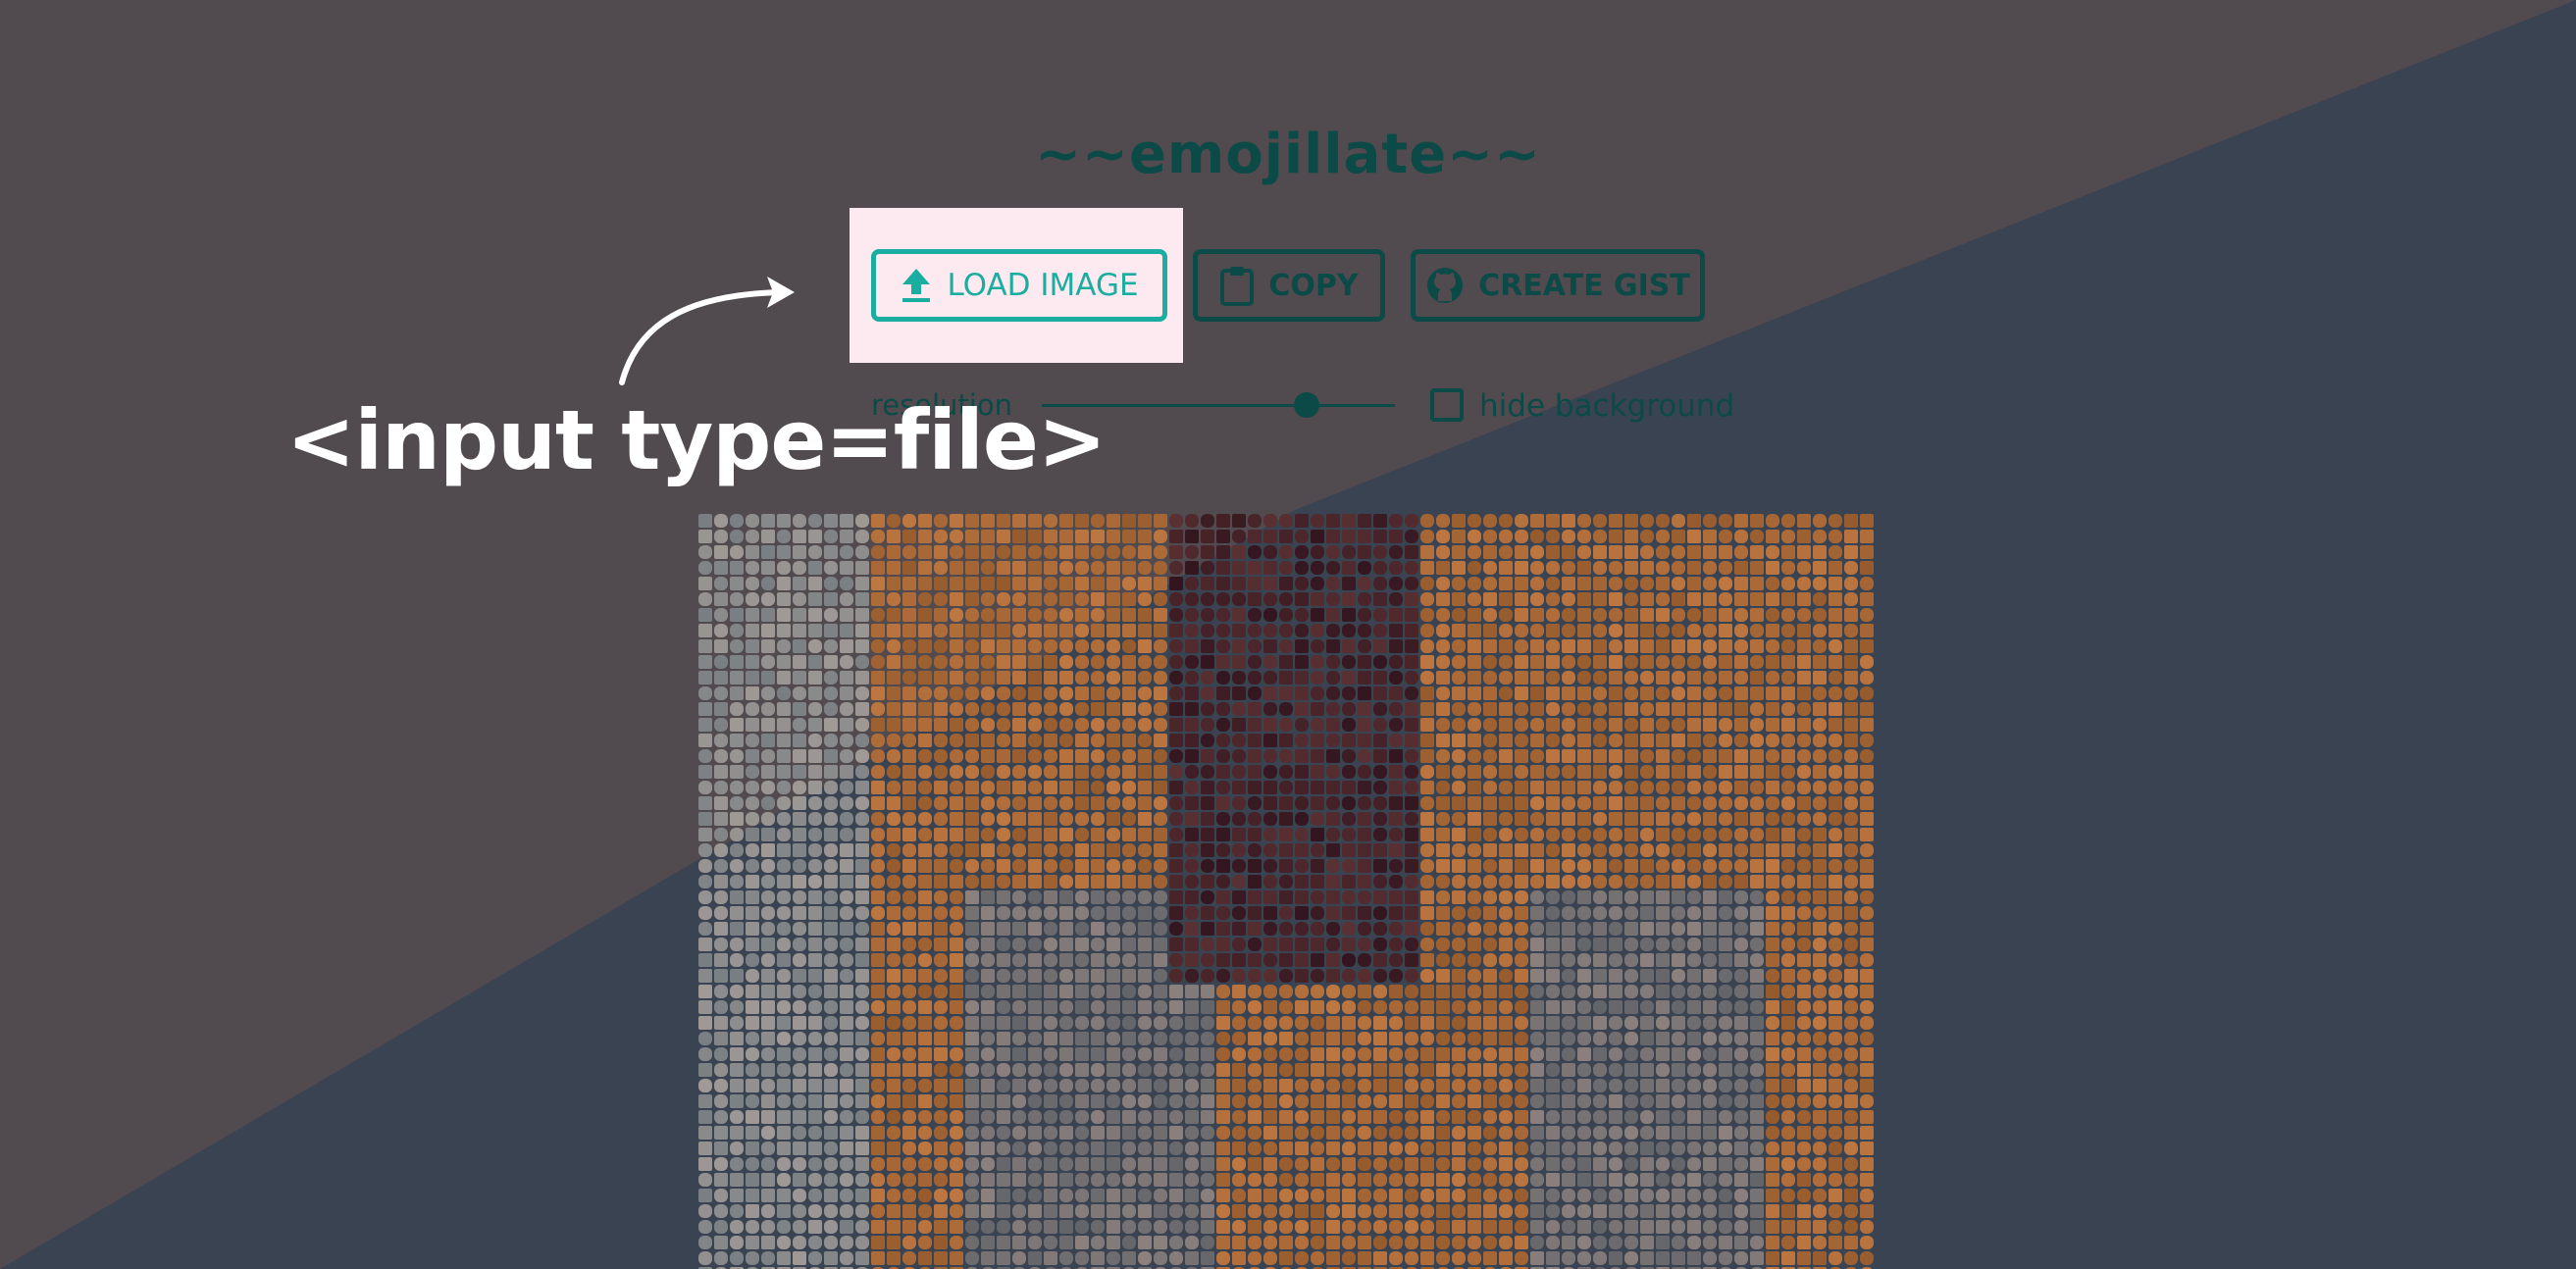 This screenshot has width=2576, height=1269. Describe the element at coordinates (1019, 285) in the screenshot. I see `load-image-button: LOAD IMAGE` at that location.